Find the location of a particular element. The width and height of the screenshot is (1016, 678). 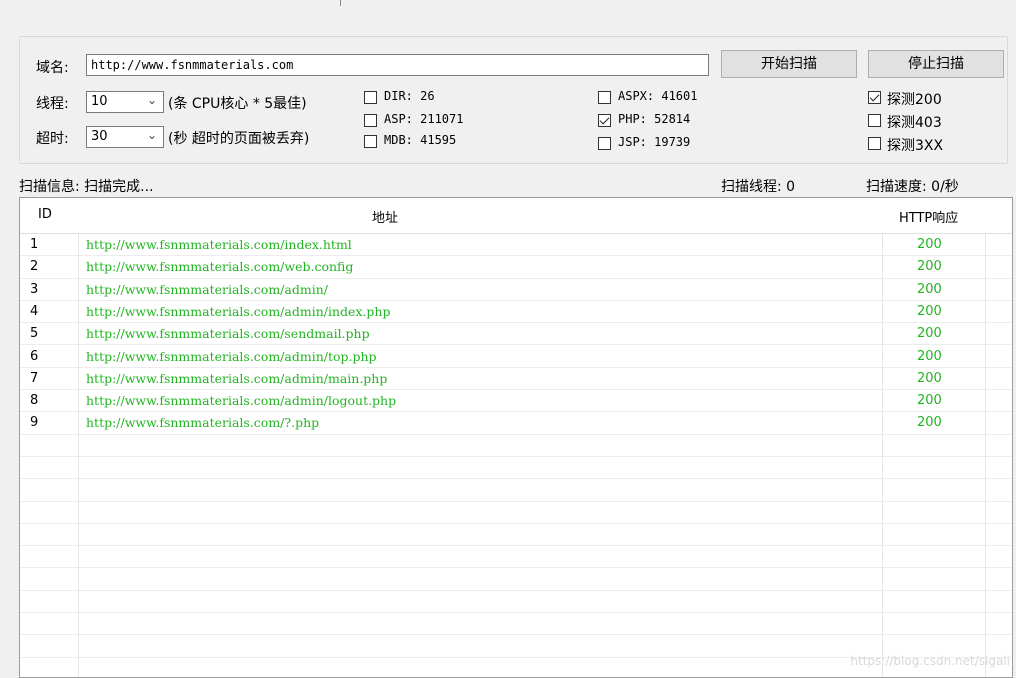

probe-403-label: 探测403 is located at coordinates (914, 123).